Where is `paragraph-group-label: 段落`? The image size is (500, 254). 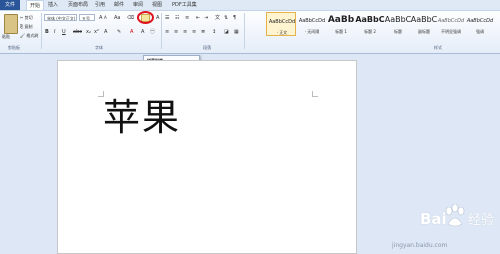 paragraph-group-label: 段落 is located at coordinates (207, 47).